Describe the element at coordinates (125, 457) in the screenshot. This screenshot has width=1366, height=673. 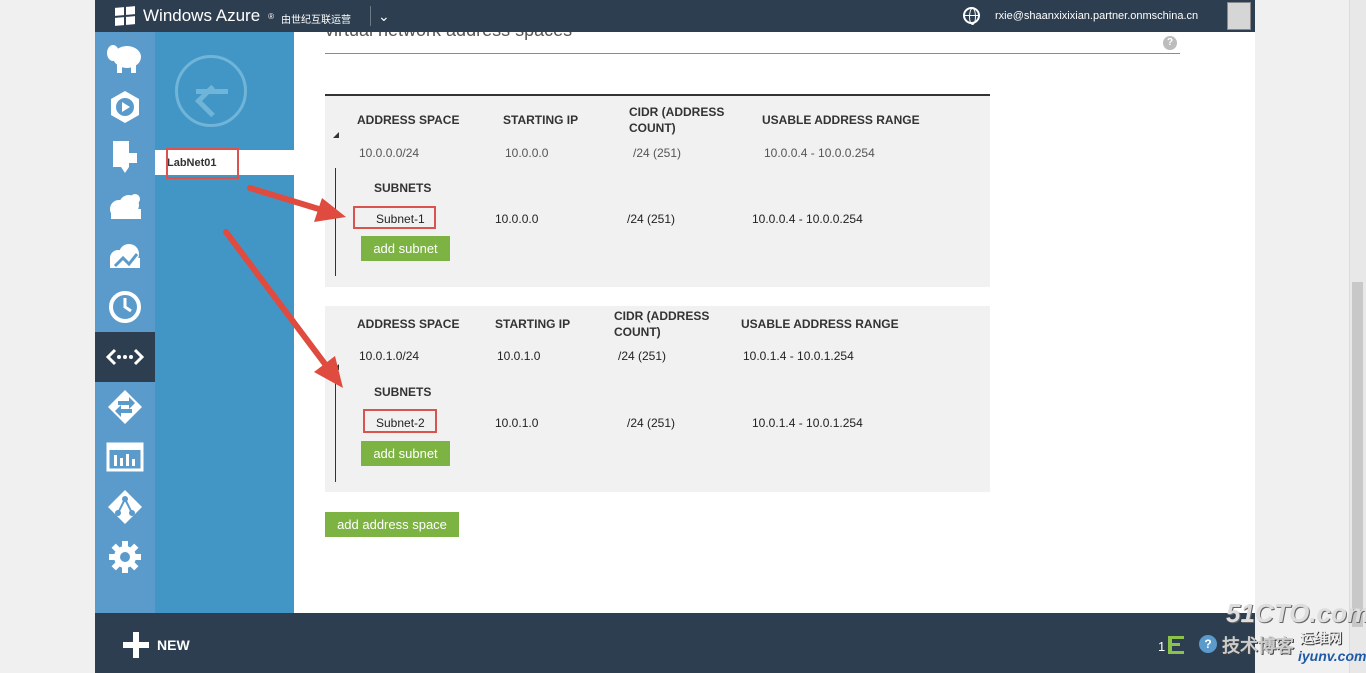
I see `management-services-icon` at that location.